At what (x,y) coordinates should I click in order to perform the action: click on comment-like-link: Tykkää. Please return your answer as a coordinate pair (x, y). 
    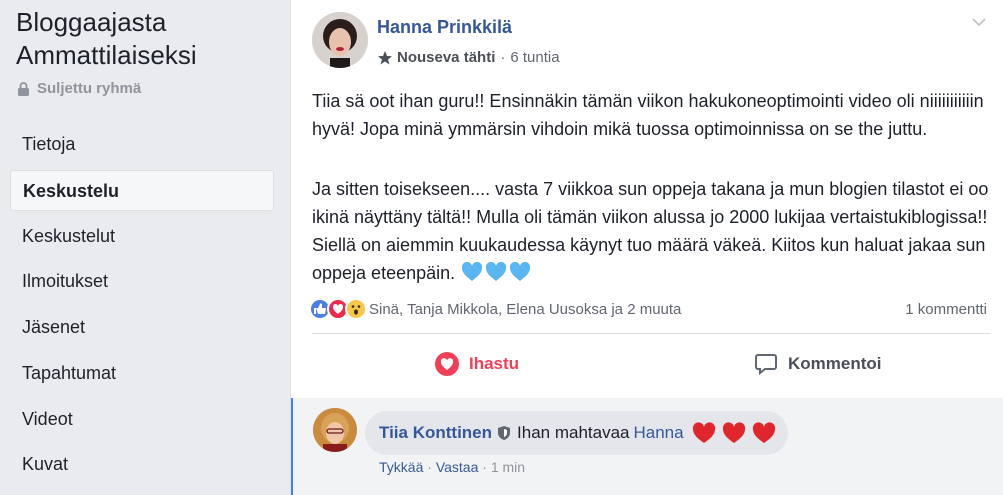
    Looking at the image, I should click on (401, 467).